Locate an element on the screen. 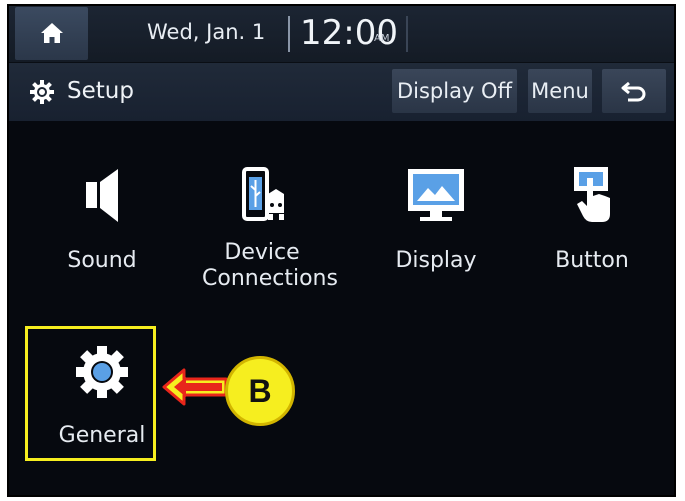  clock-ampm: AM is located at coordinates (382, 38).